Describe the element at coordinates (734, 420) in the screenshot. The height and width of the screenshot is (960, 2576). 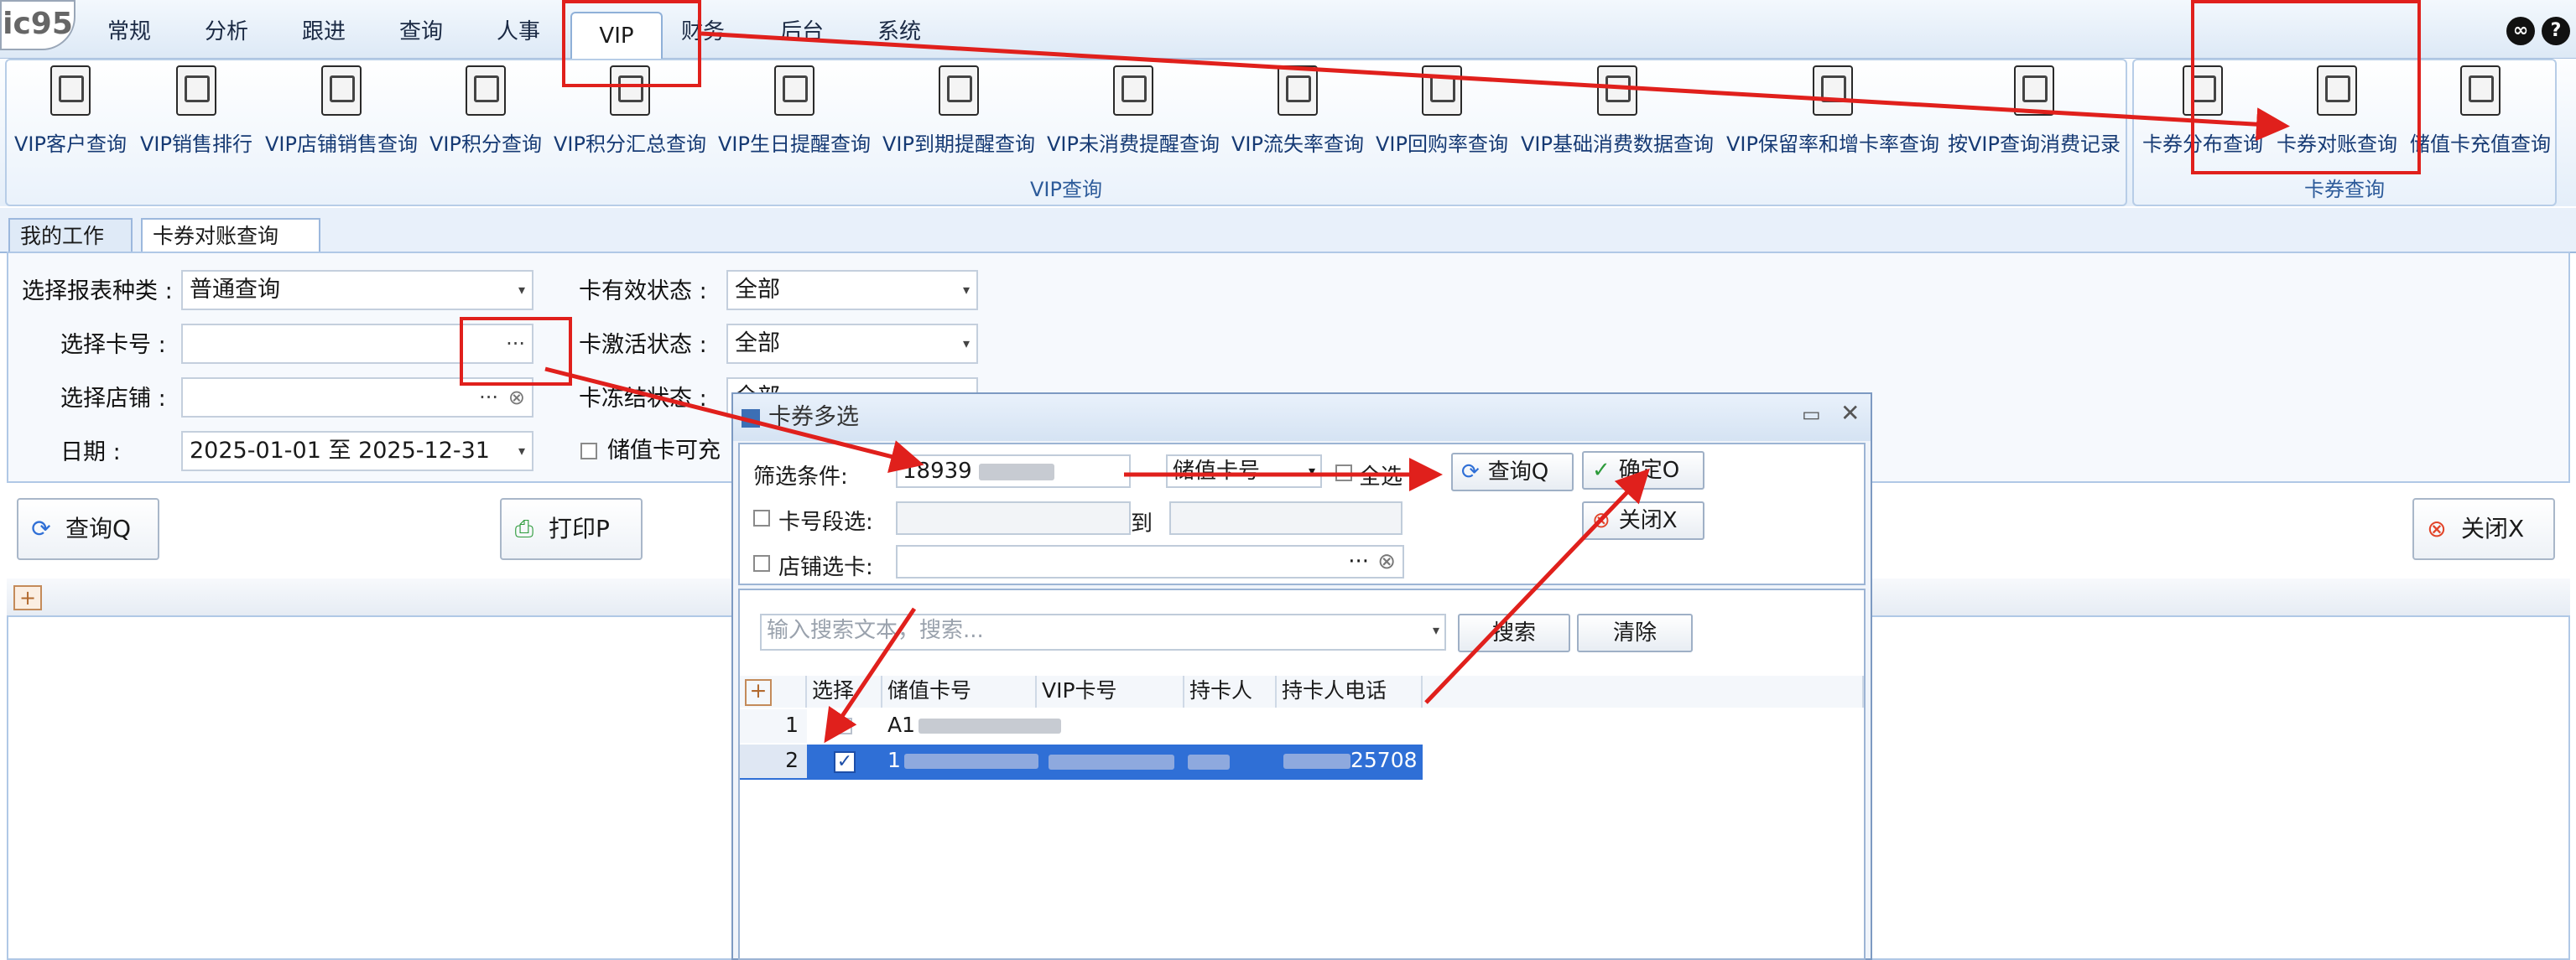
I see `arrow-to-filter` at that location.